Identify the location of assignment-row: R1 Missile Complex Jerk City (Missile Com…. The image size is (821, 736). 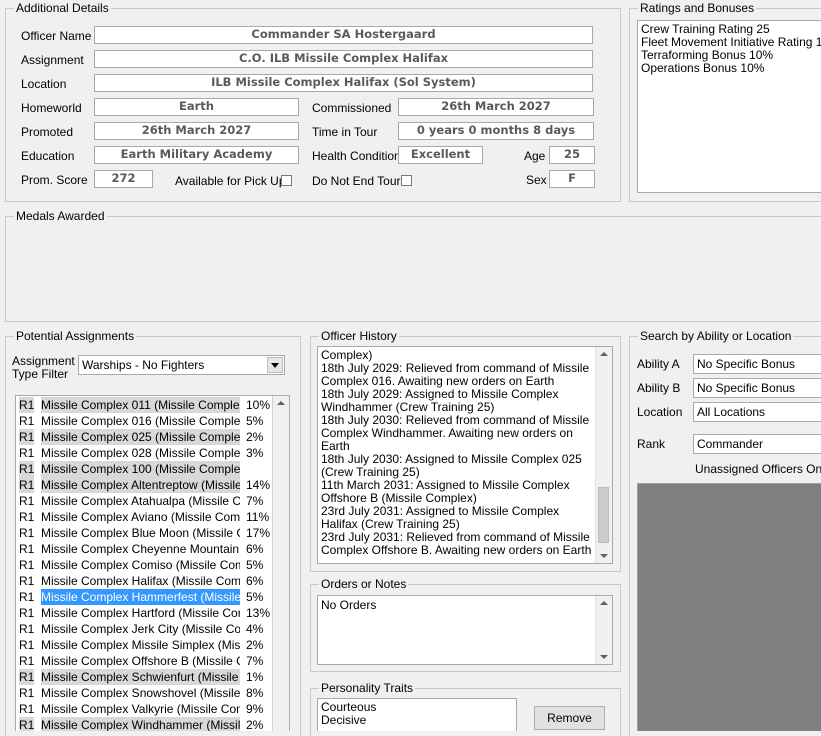
(140, 629).